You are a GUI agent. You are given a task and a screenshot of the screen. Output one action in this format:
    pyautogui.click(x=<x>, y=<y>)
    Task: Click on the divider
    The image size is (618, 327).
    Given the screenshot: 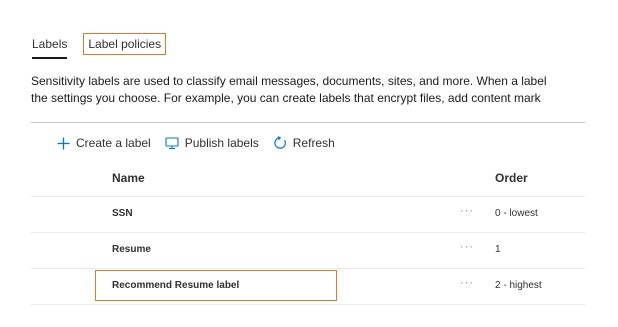 What is the action you would take?
    pyautogui.click(x=308, y=122)
    